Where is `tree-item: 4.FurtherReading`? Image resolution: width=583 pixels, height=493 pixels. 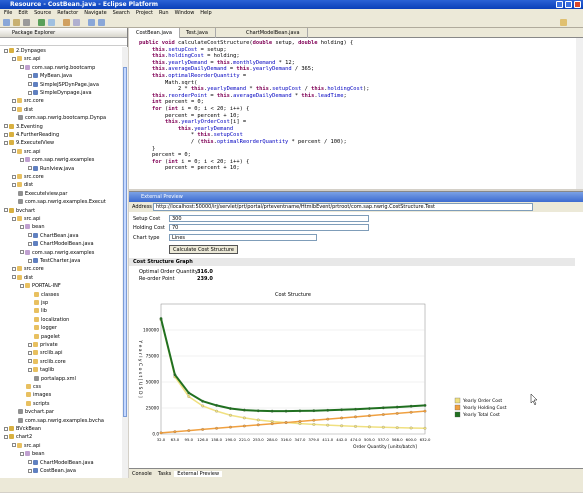
tree-item: 4.FurtherReading is located at coordinates (31, 135).